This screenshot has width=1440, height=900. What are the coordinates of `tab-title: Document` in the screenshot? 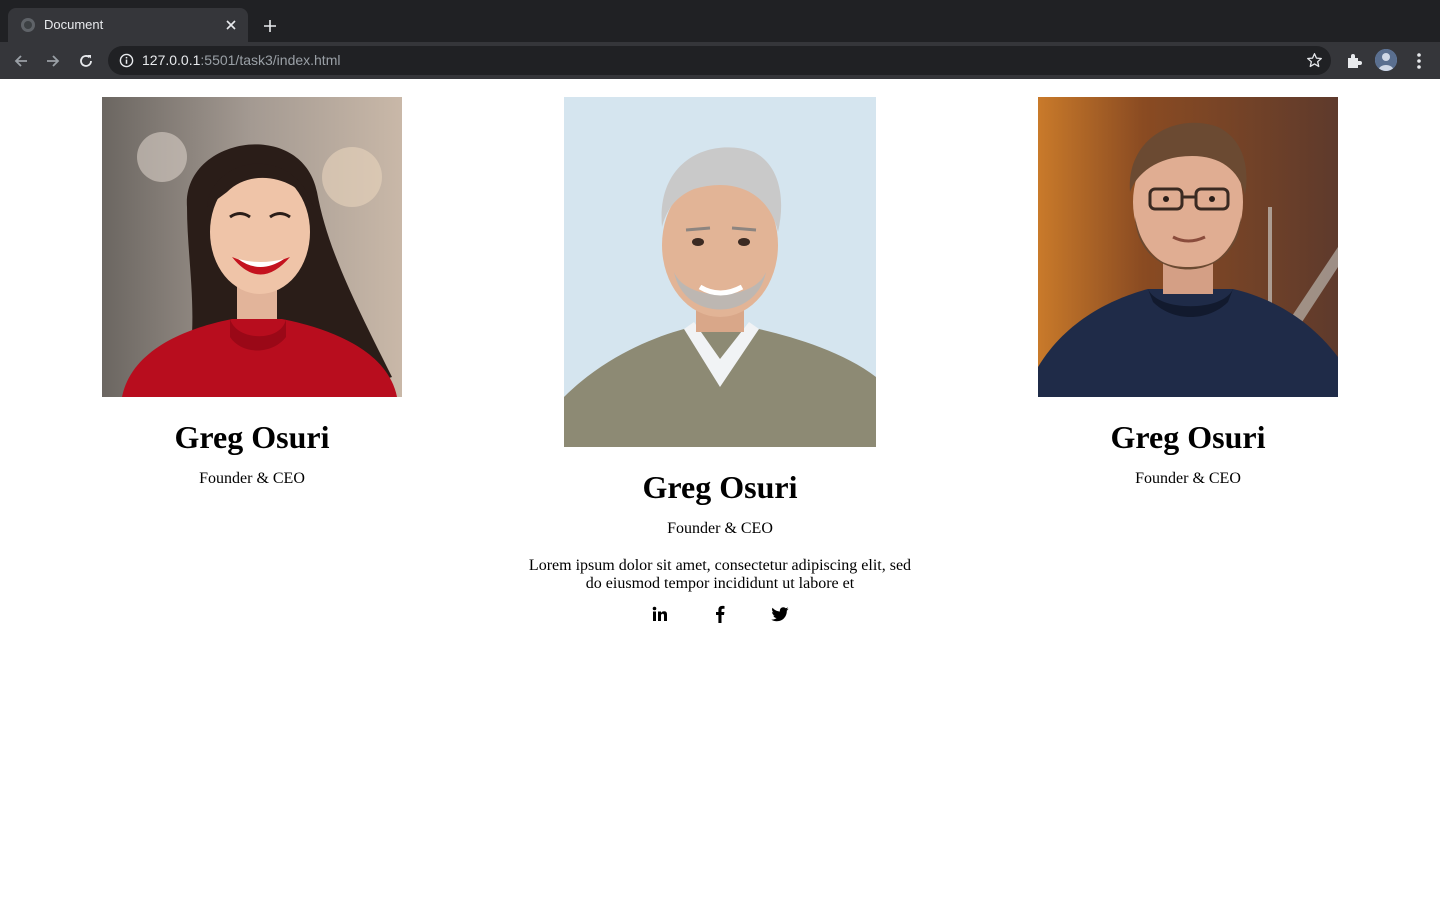 It's located at (74, 24).